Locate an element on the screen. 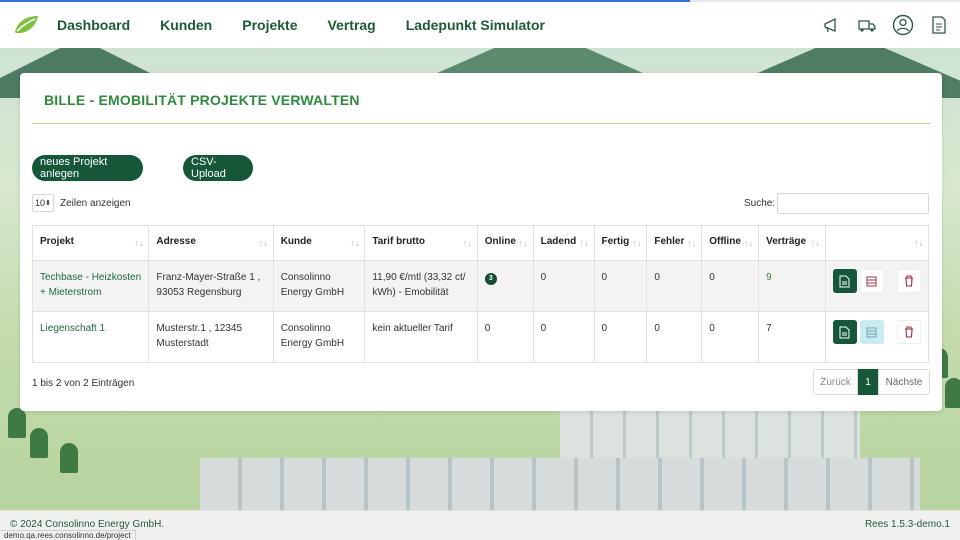  table-info: 1 bis 2 von 2 Einträgen is located at coordinates (83, 383).